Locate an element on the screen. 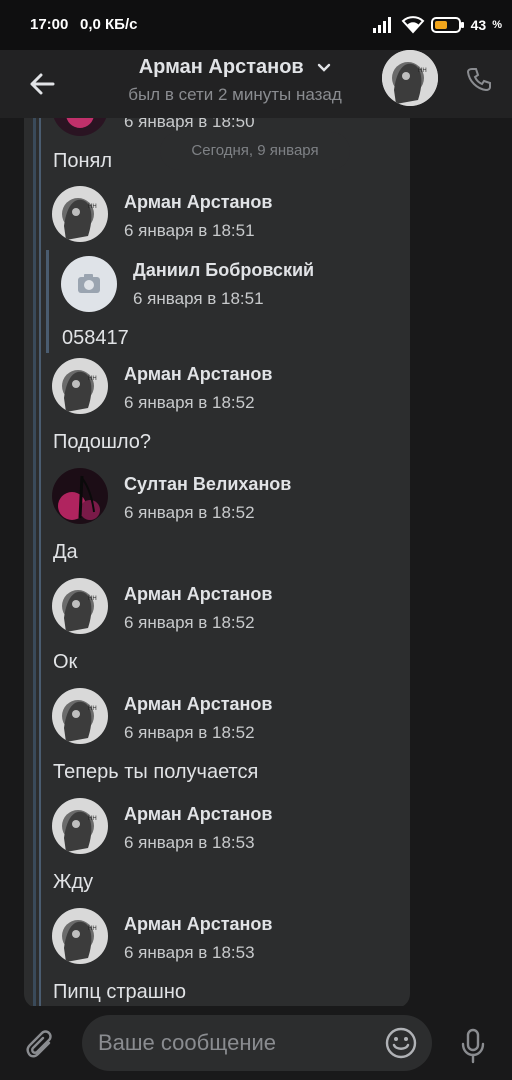  status-time: 17:00 is located at coordinates (49, 24).